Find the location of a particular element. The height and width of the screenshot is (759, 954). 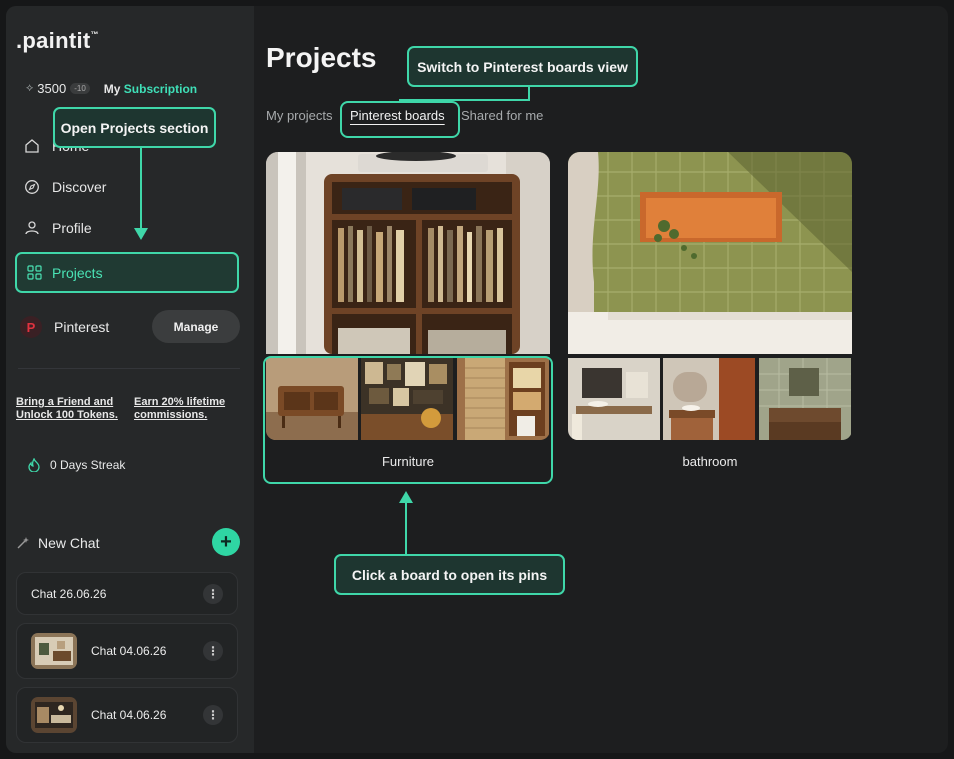

board-pin-previews is located at coordinates (710, 399).